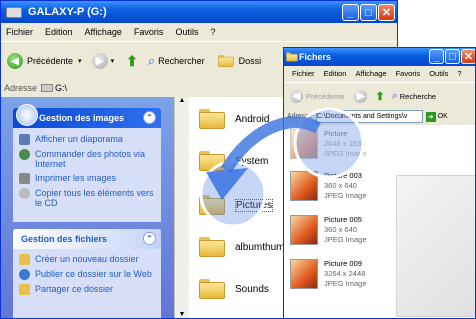 The height and width of the screenshot is (319, 476). I want to click on task-label: Créer un nouveau dossier, so click(87, 259).